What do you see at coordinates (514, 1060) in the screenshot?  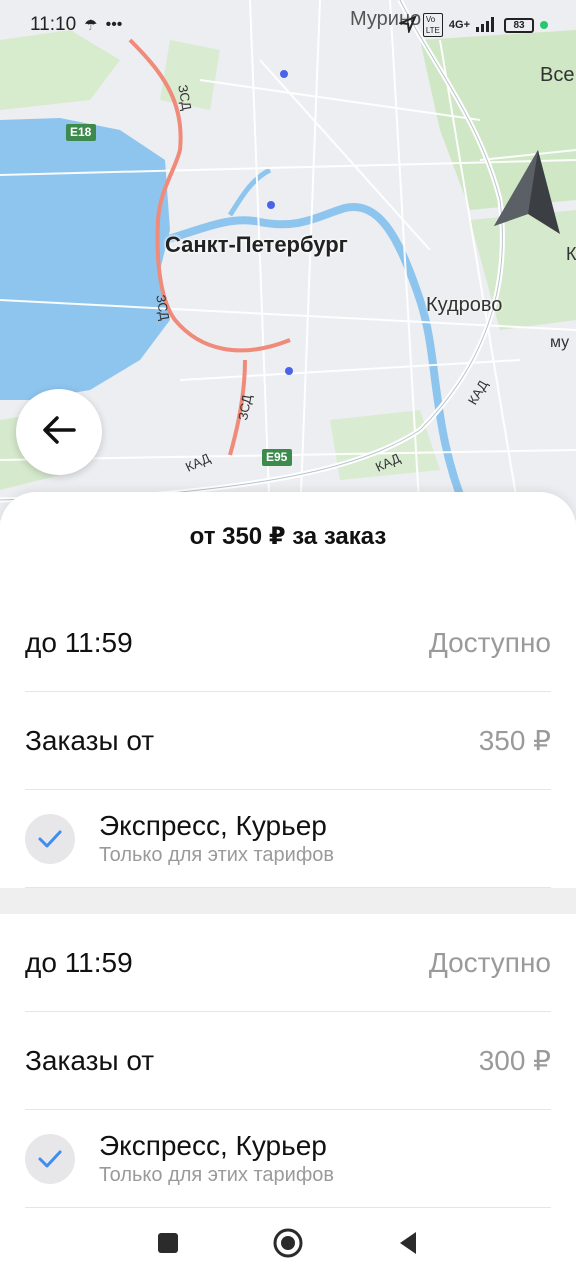 I see `orders-price: 300 ₽` at bounding box center [514, 1060].